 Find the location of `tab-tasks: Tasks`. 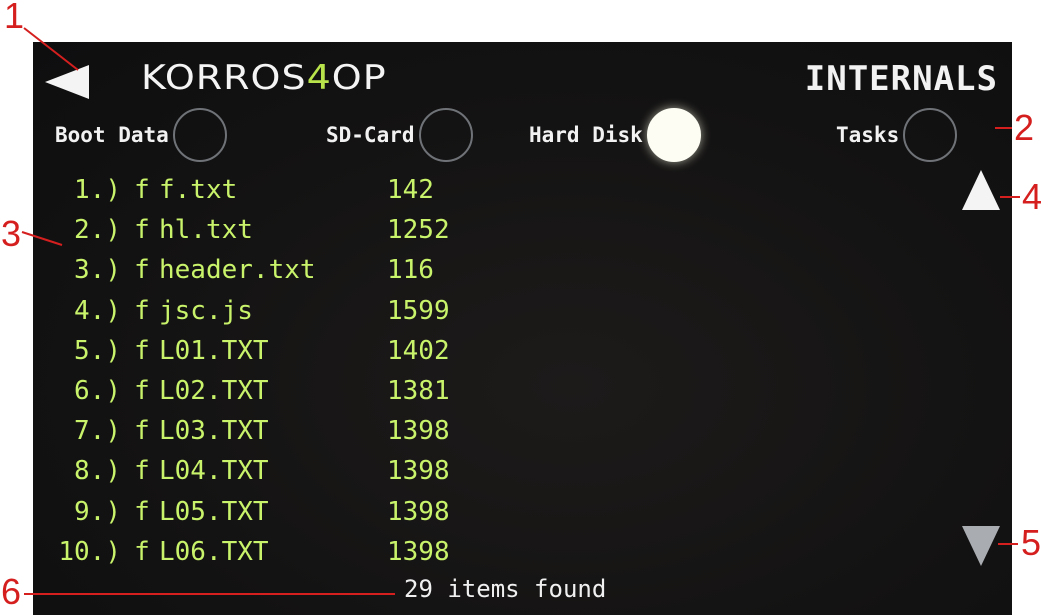

tab-tasks: Tasks is located at coordinates (897, 135).